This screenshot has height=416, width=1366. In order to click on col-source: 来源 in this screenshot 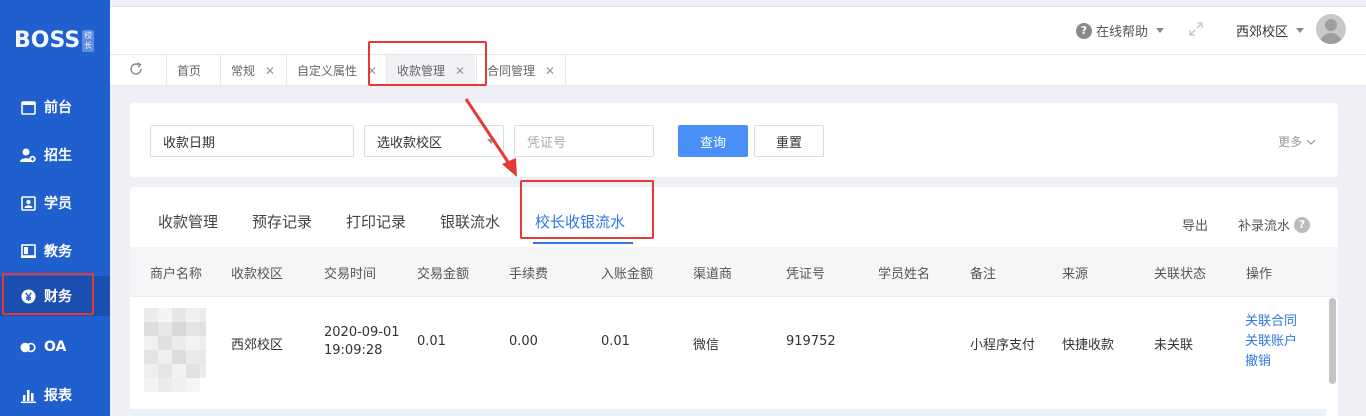, I will do `click(1075, 274)`.